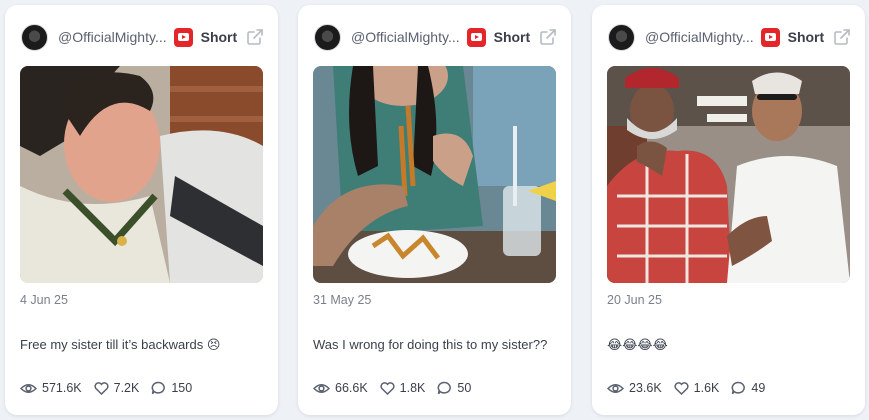 This screenshot has height=420, width=869. I want to click on engagement-stats: 23.6K 1.6K 49, so click(692, 388).